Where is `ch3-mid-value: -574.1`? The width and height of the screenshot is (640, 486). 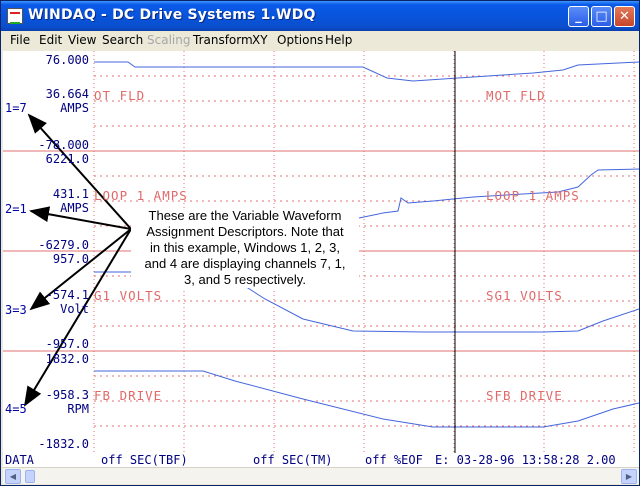
ch3-mid-value: -574.1 is located at coordinates (67, 295).